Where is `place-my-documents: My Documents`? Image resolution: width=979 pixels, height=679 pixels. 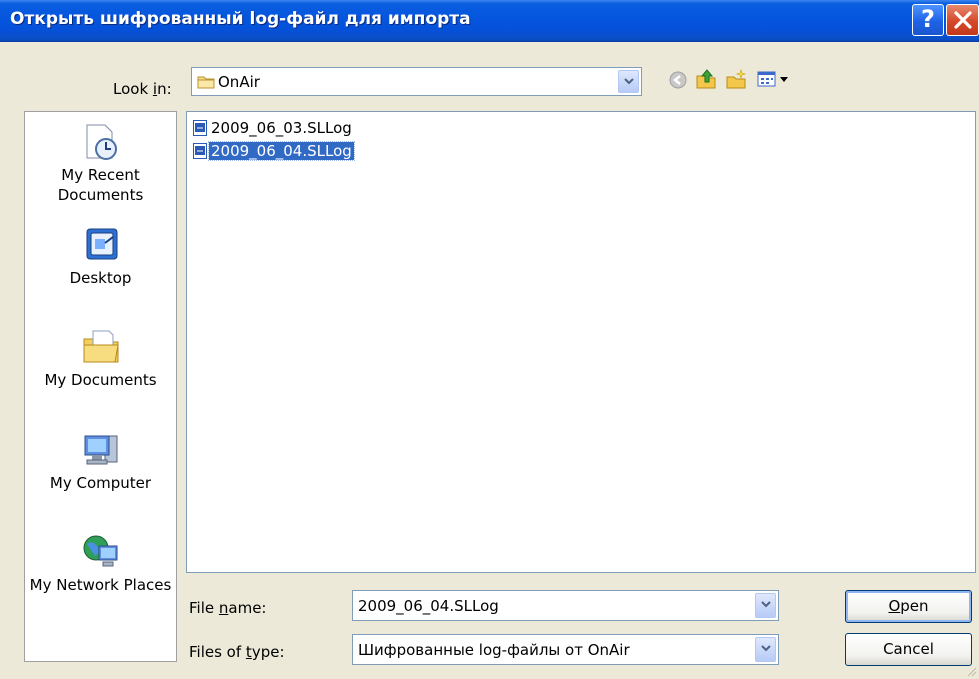 place-my-documents: My Documents is located at coordinates (100, 358).